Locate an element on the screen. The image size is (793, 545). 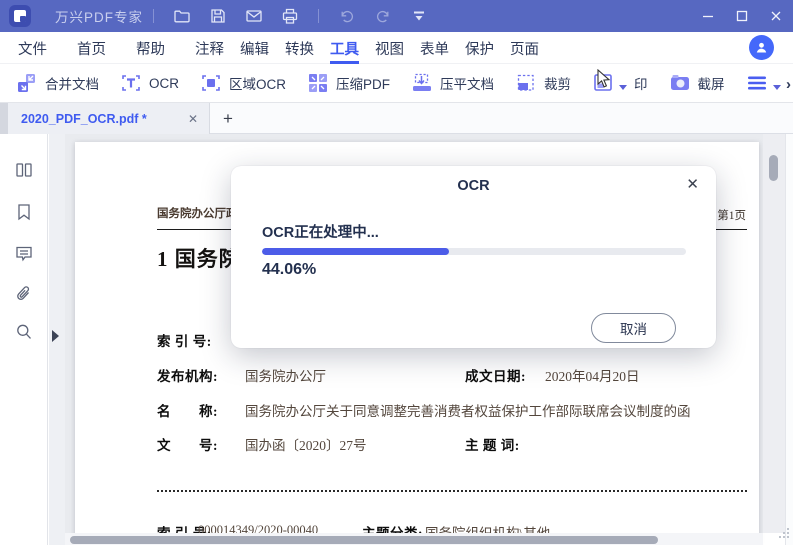
minimize-button is located at coordinates (708, 16).